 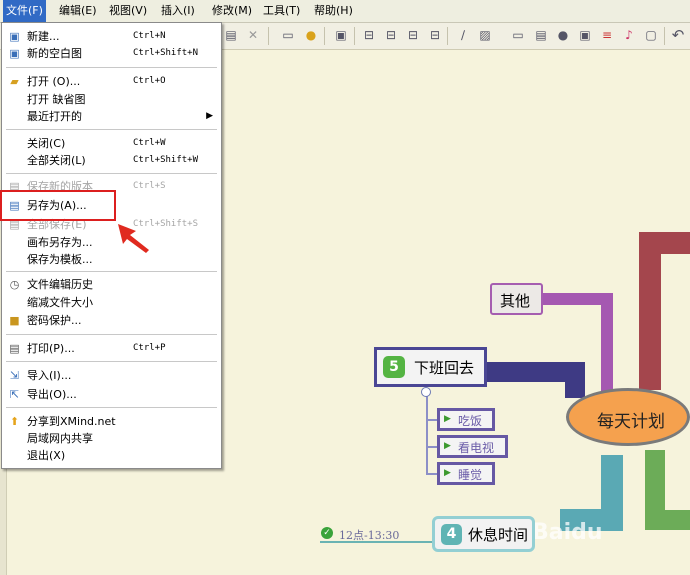 What do you see at coordinates (111, 143) in the screenshot?
I see `menu-item-close: 关闭(C) Ctrl+W` at bounding box center [111, 143].